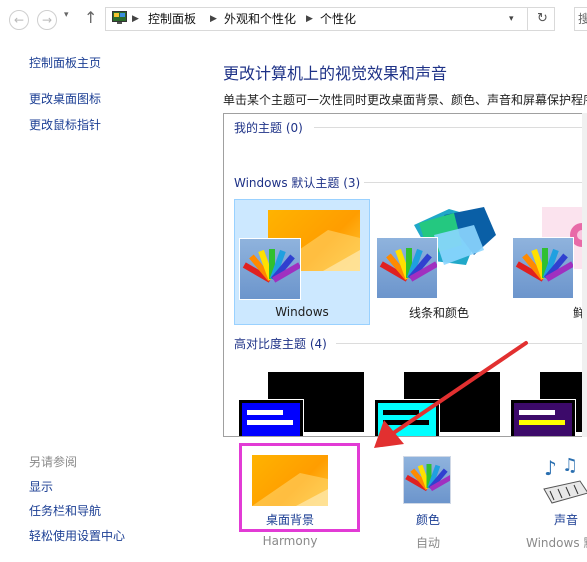  Describe the element at coordinates (451, 394) in the screenshot. I see `annotation-arrow-icon` at that location.